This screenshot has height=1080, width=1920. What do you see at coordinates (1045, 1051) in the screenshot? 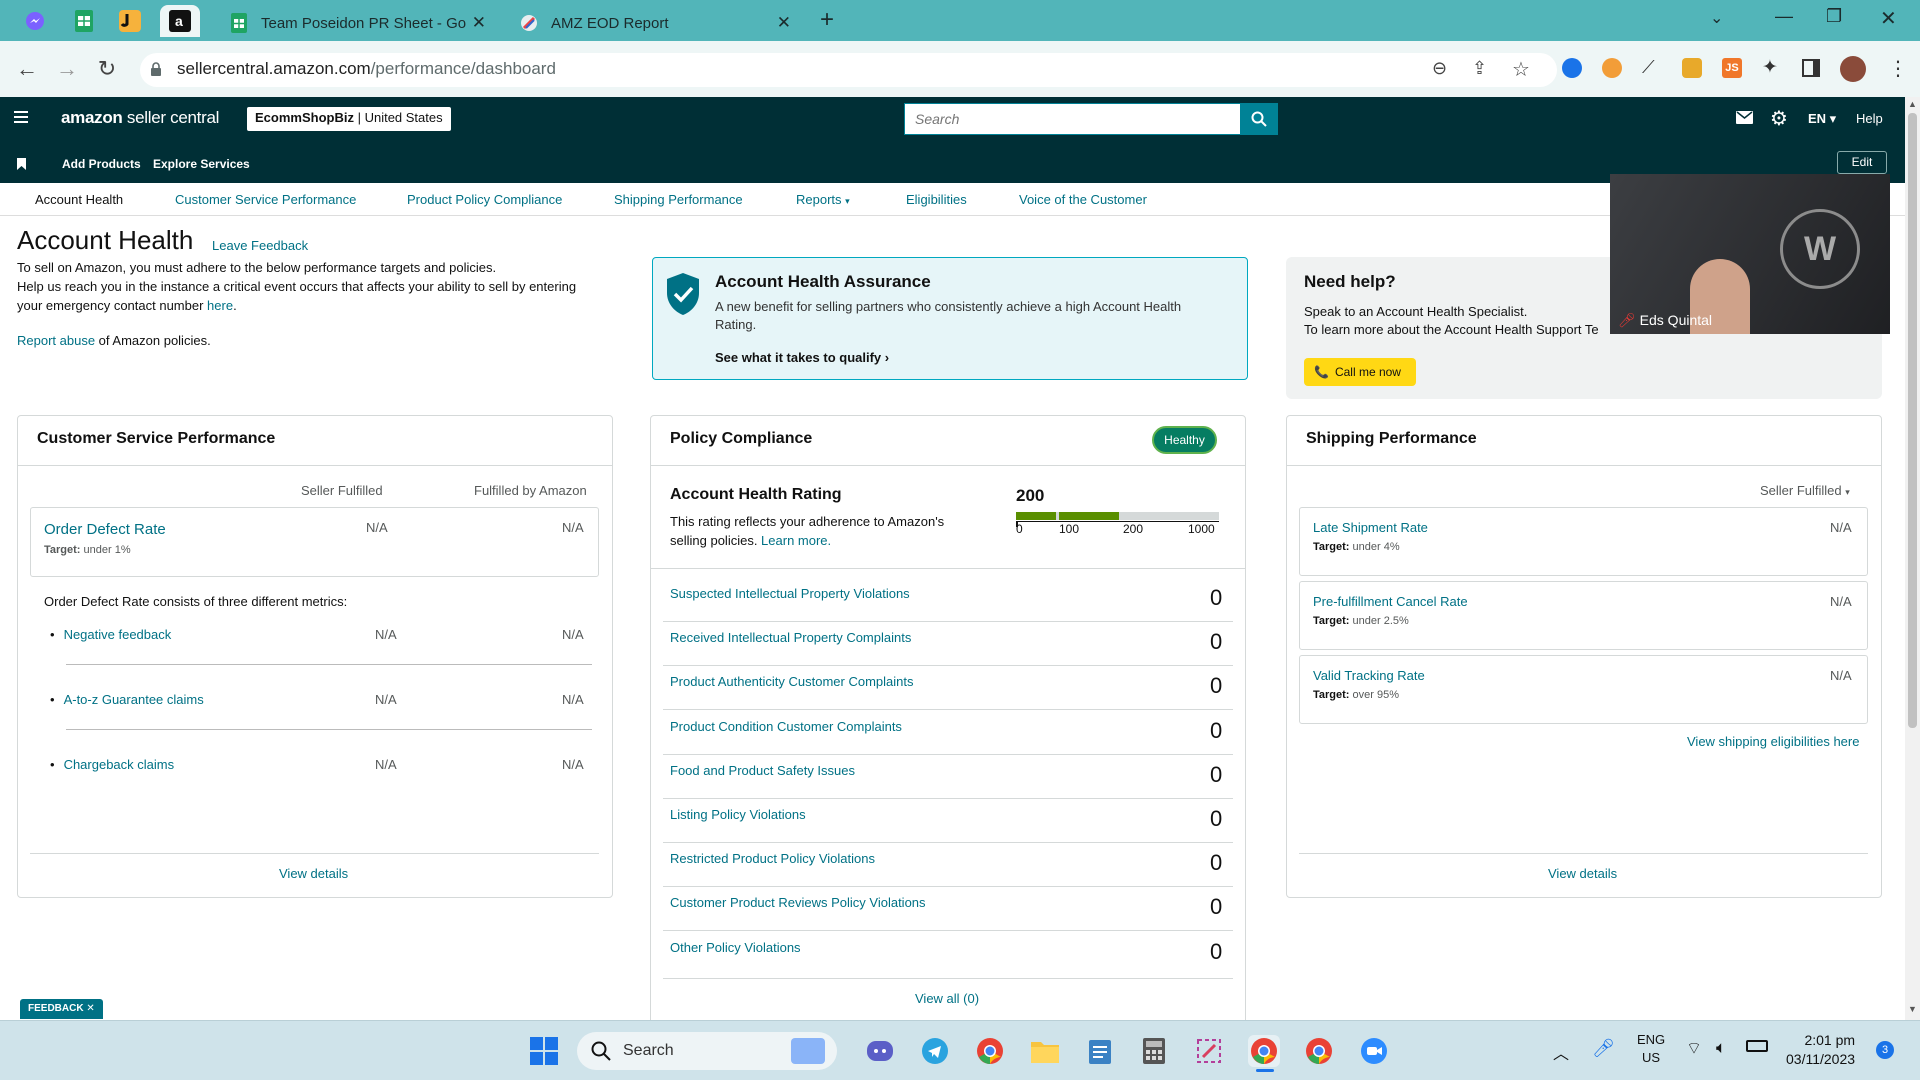
I see `file-explorer-icon` at bounding box center [1045, 1051].